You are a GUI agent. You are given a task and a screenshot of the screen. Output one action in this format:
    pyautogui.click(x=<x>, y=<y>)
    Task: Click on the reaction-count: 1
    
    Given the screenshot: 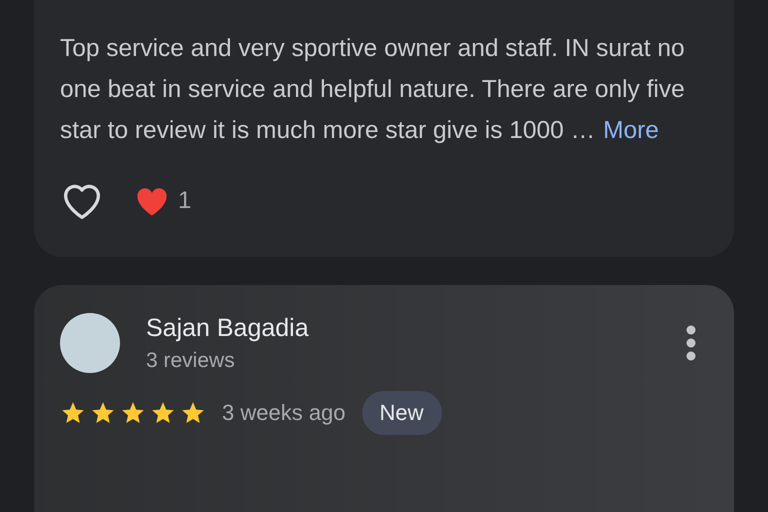 What is the action you would take?
    pyautogui.click(x=185, y=201)
    